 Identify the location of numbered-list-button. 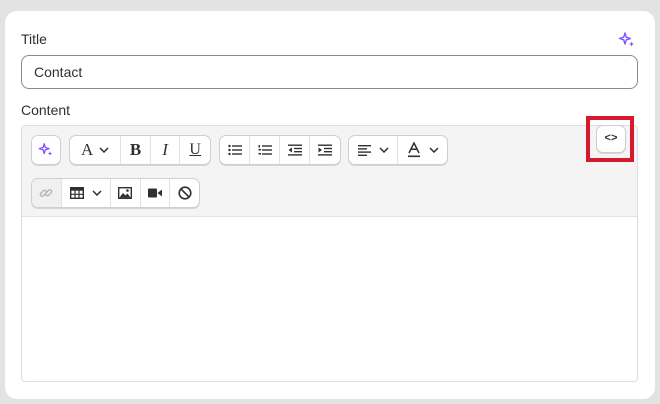
(265, 150).